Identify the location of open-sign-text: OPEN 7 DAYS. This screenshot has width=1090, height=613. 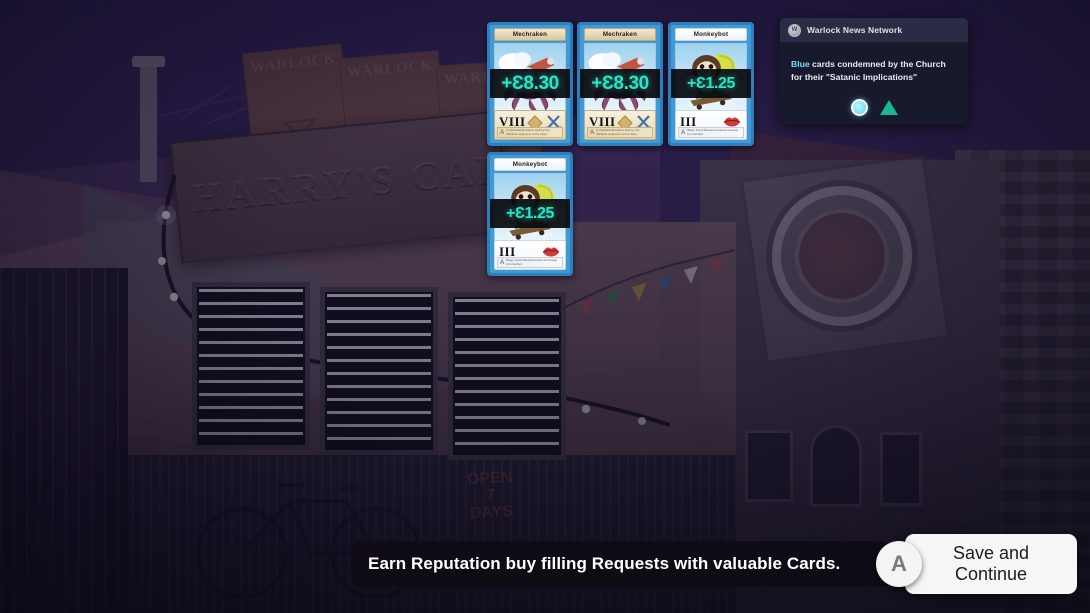
(490, 495).